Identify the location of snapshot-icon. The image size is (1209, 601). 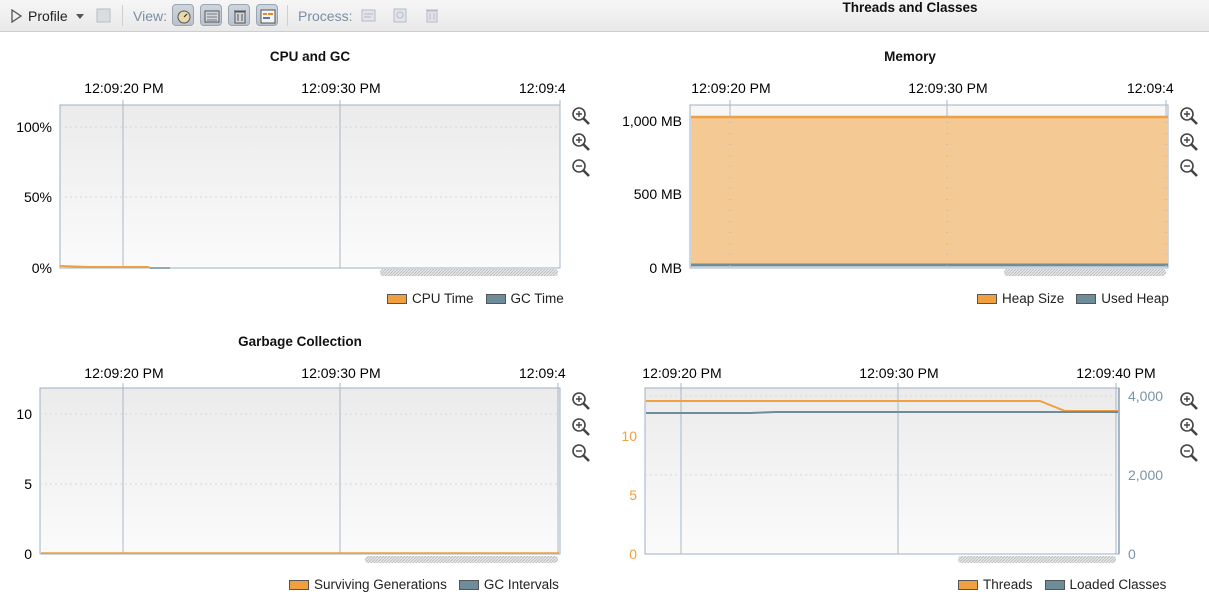
(368, 15).